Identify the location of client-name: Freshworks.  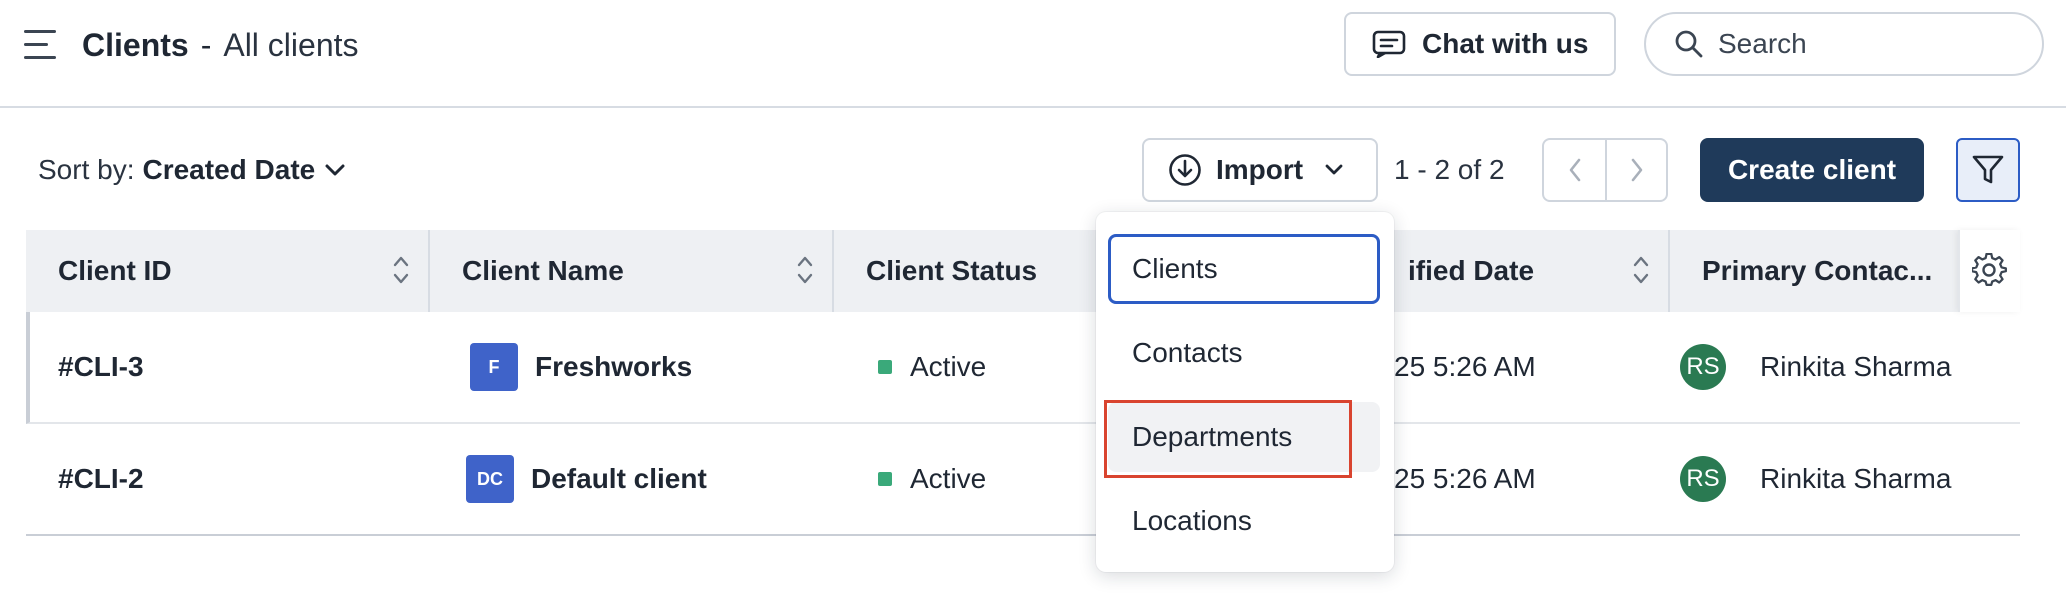
(613, 367).